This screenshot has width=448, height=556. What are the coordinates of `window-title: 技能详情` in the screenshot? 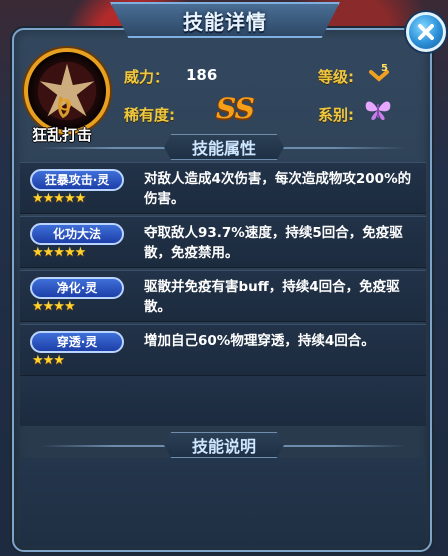 It's located at (225, 22).